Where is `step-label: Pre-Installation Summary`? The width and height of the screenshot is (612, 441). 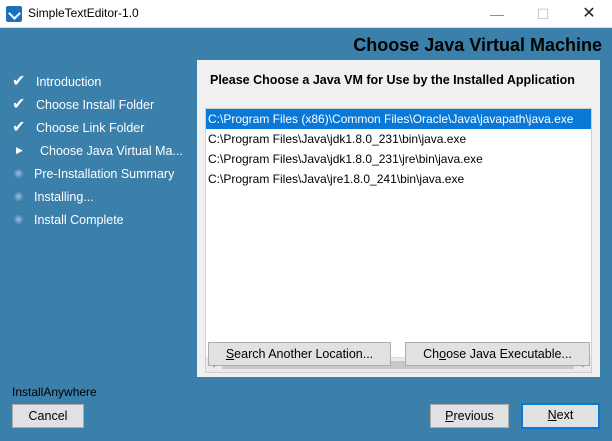 step-label: Pre-Installation Summary is located at coordinates (104, 173).